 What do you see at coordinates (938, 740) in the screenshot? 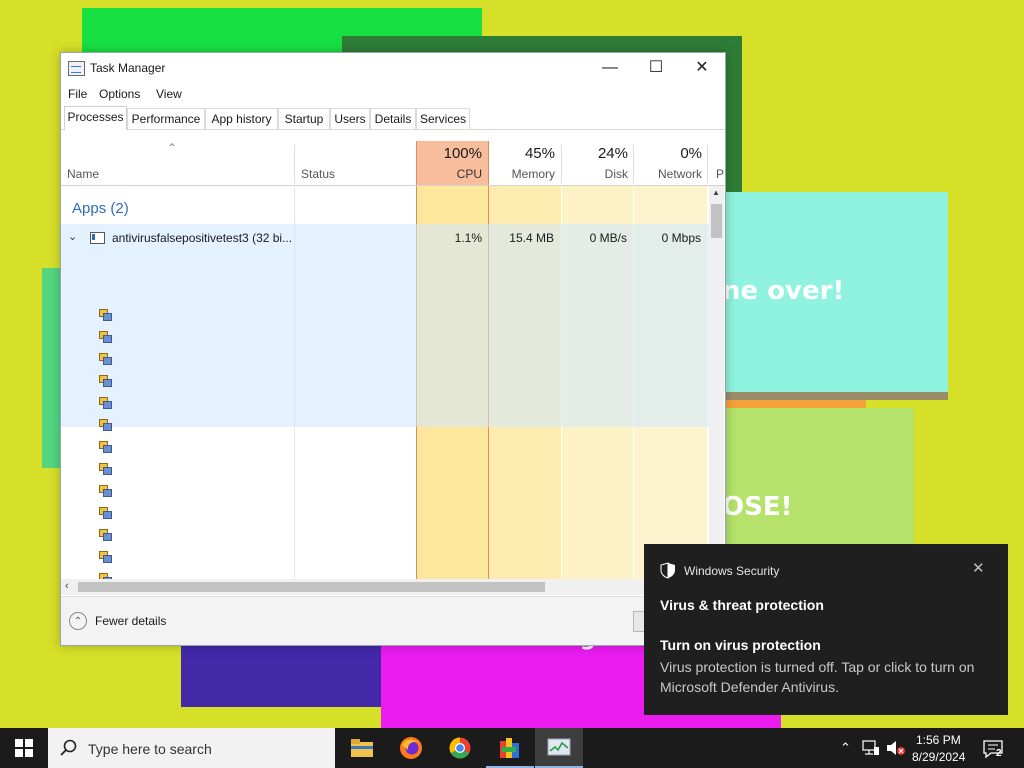
I see `clock-time: 1:56 PM` at bounding box center [938, 740].